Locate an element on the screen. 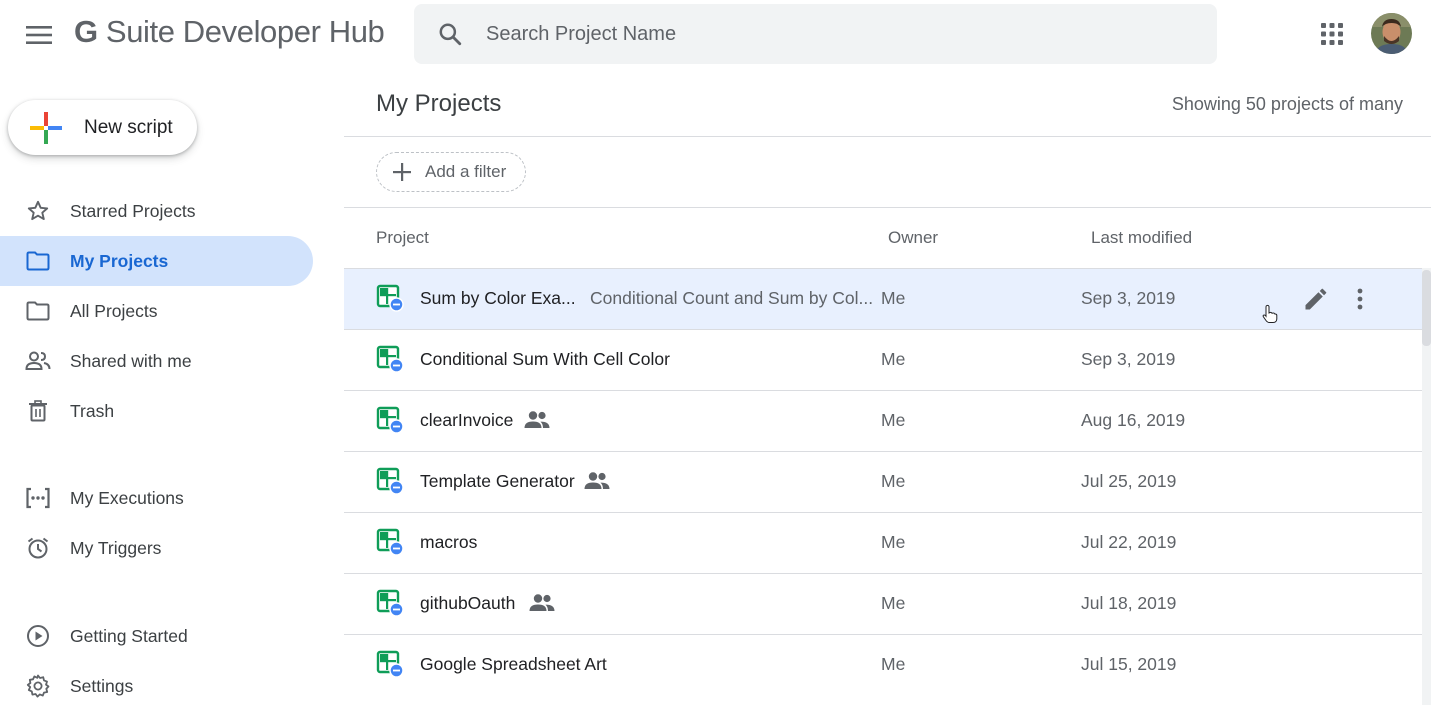 The image size is (1431, 711). project-name: Google Spreadsheet Art is located at coordinates (513, 664).